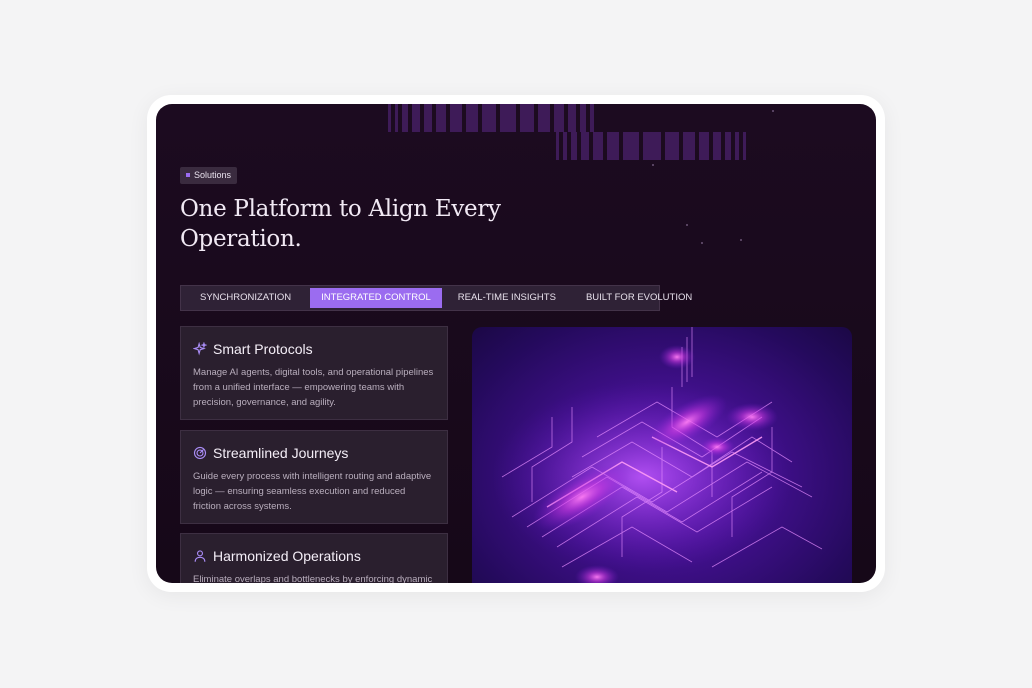 The height and width of the screenshot is (688, 1032). Describe the element at coordinates (651, 146) in the screenshot. I see `decorative-stripes-second` at that location.